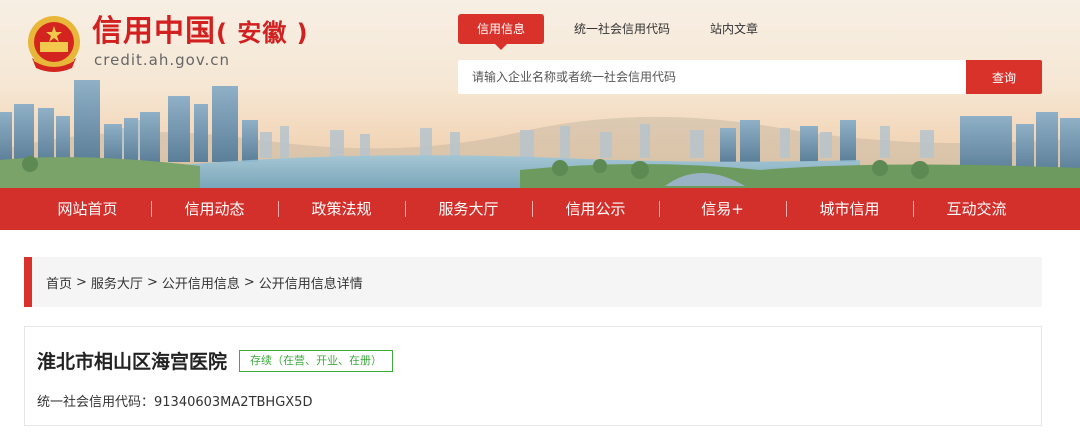 The image size is (1080, 437). I want to click on nav-item-interaction: 互动交流, so click(976, 209).